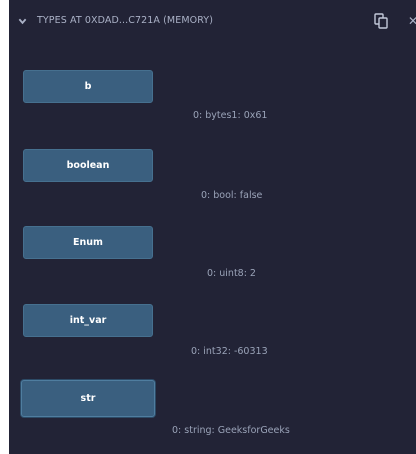 The width and height of the screenshot is (416, 454). Describe the element at coordinates (88, 242) in the screenshot. I see `variable-button-enum: Enum` at that location.